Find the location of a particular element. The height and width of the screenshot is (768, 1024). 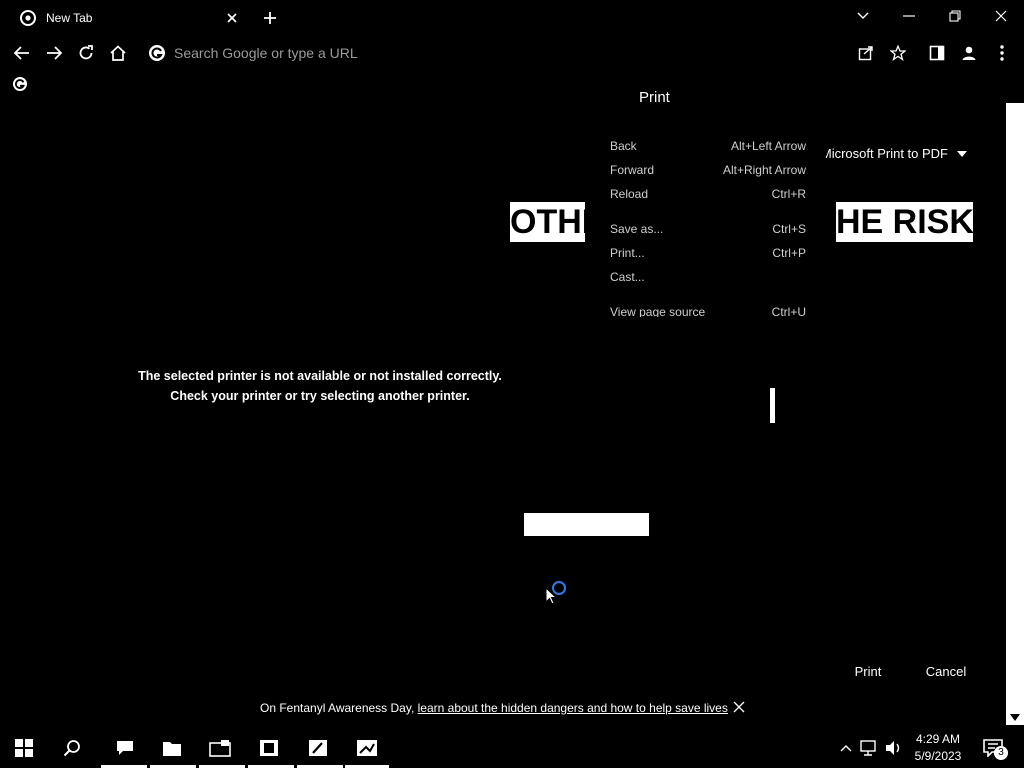

clock-date: 5/9/2023 is located at coordinates (938, 756).